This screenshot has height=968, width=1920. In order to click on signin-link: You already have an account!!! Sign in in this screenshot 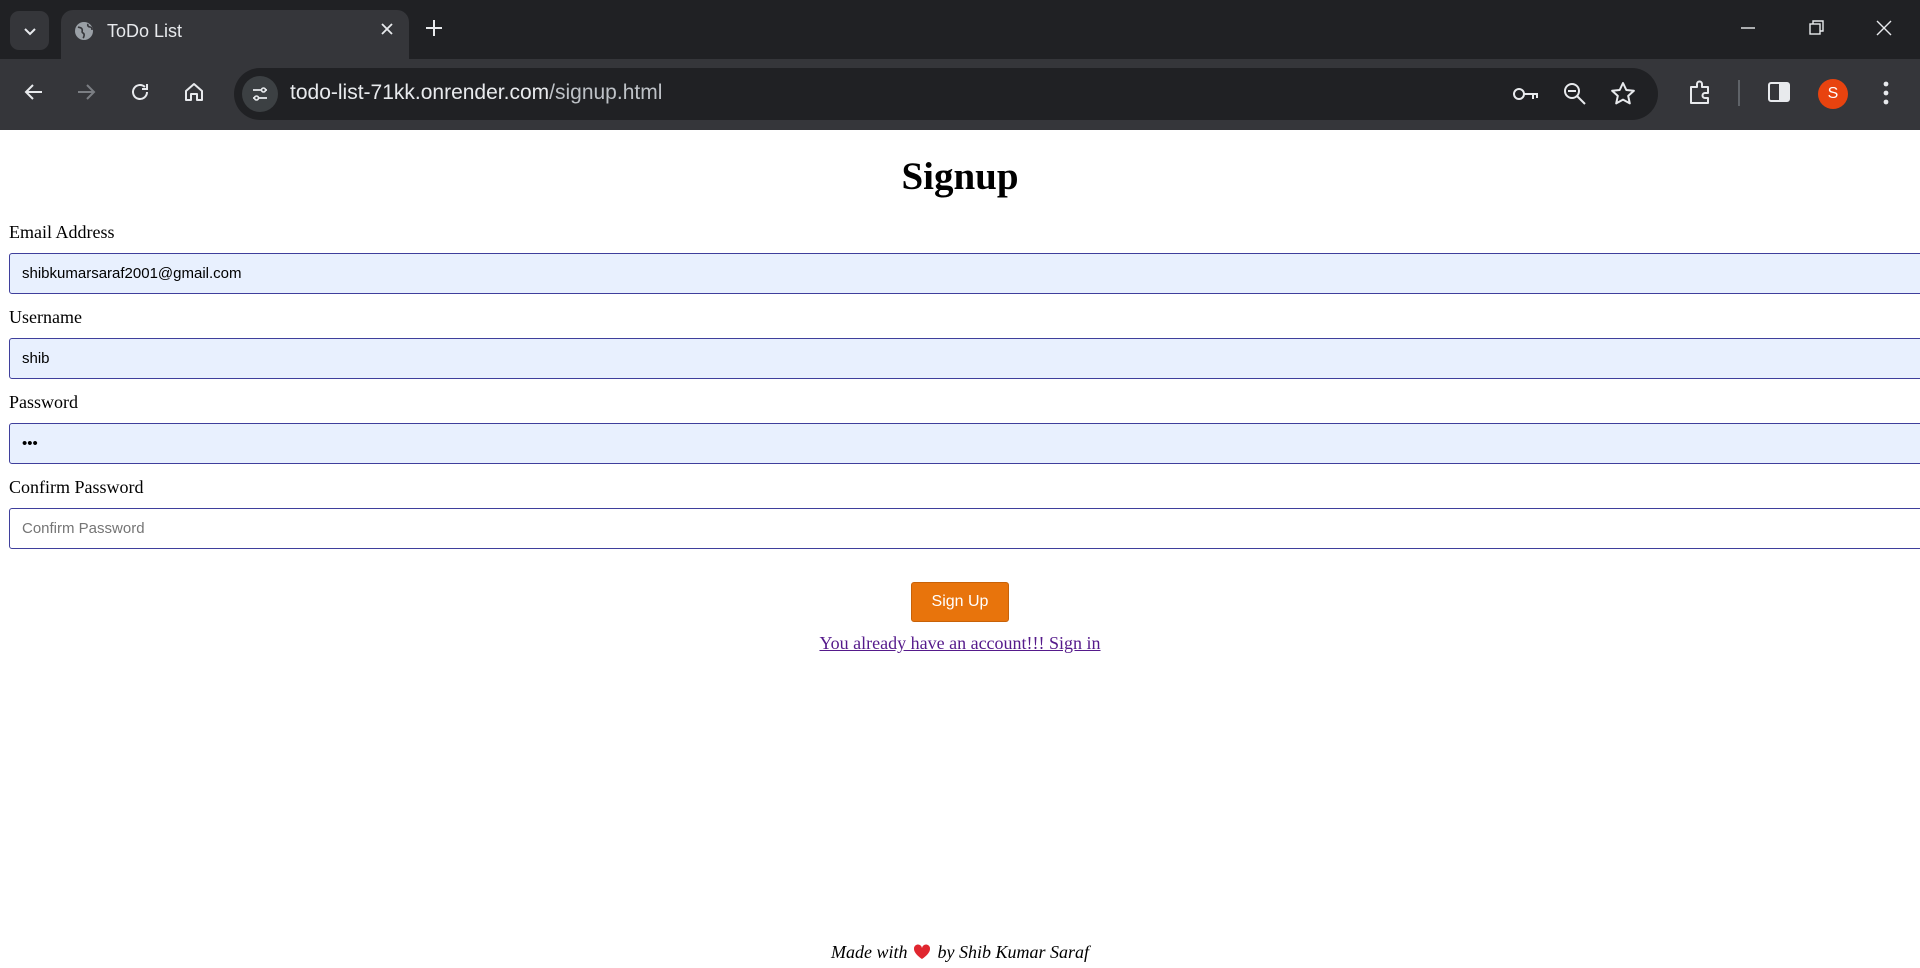, I will do `click(959, 643)`.